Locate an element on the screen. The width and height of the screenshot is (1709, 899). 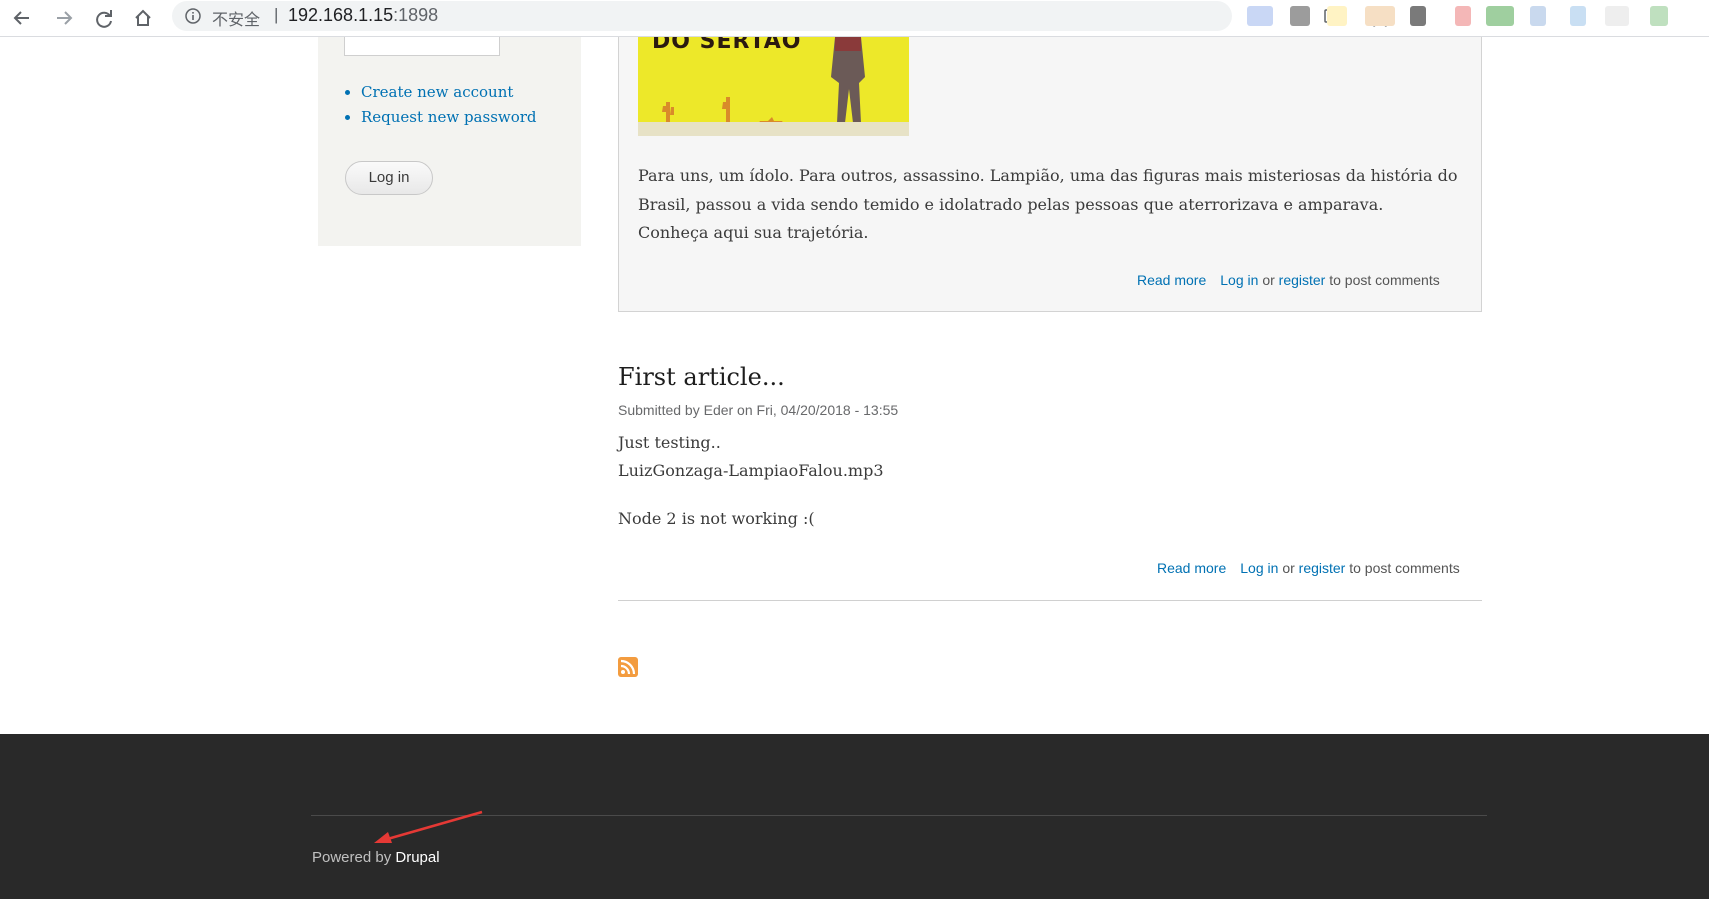
browser-toolbar: 不安全 | 192.168.1.15:1898 G is located at coordinates (854, 18).